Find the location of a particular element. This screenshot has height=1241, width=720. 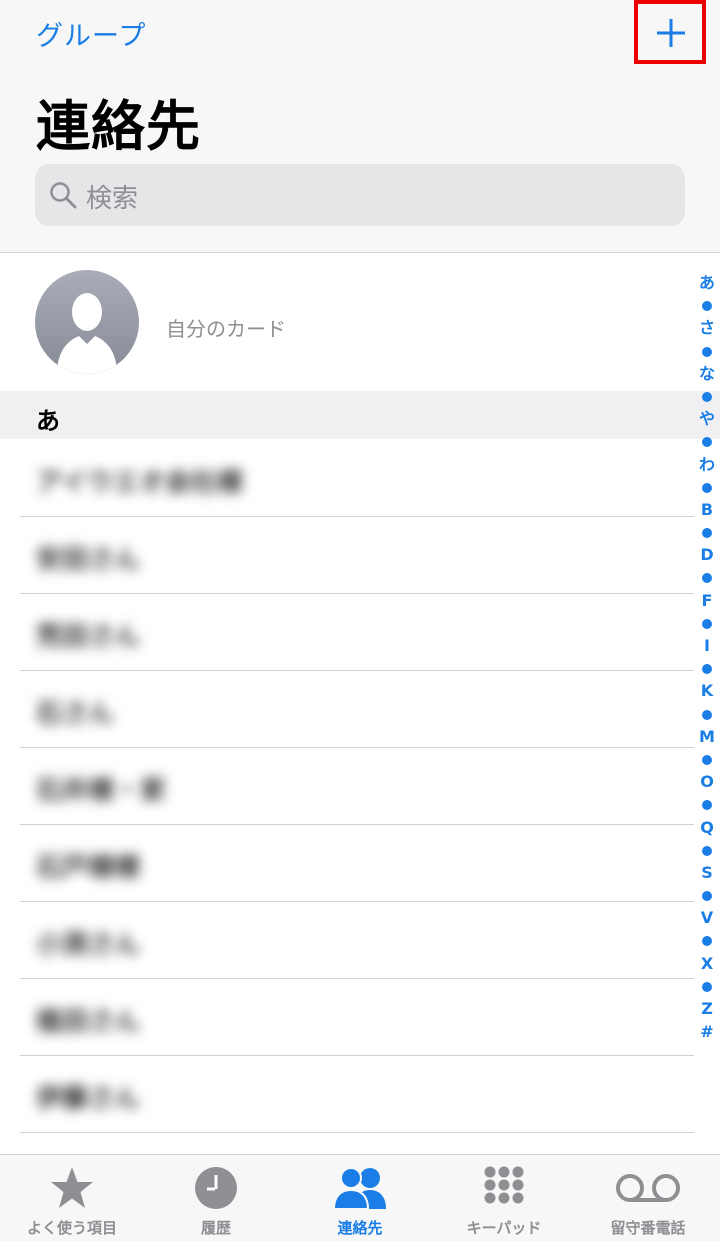

contact-name: 石戸様様 is located at coordinates (88, 868).